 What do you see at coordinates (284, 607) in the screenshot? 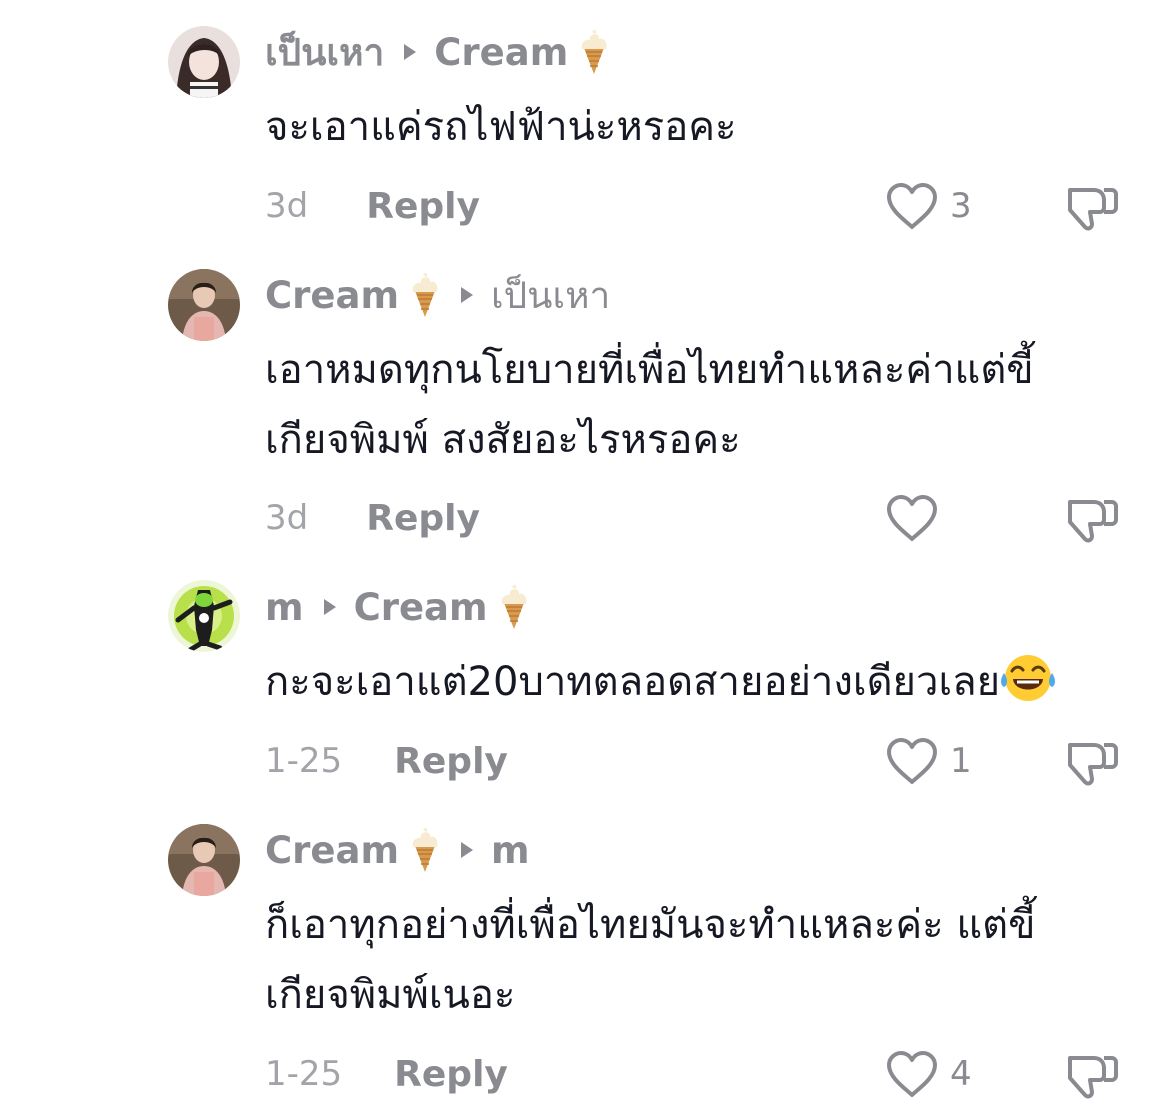
I see `author-name: m` at bounding box center [284, 607].